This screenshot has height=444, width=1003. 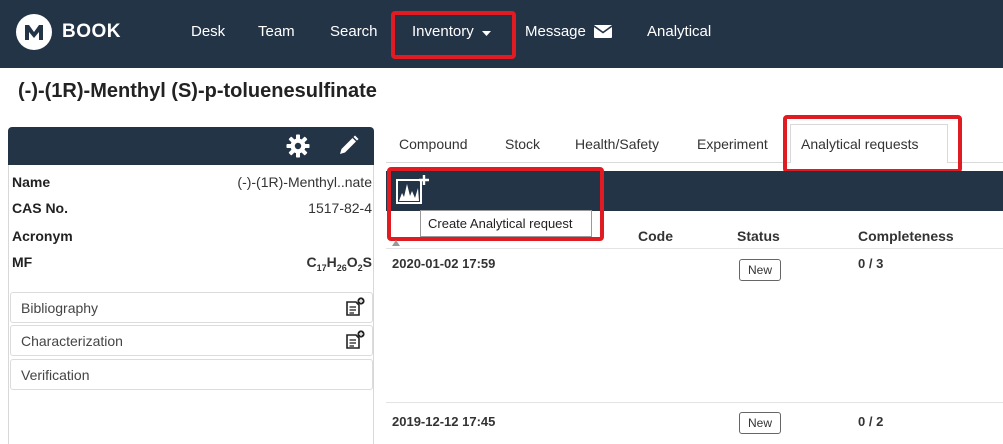 I want to click on column-header-code: Code, so click(x=655, y=236).